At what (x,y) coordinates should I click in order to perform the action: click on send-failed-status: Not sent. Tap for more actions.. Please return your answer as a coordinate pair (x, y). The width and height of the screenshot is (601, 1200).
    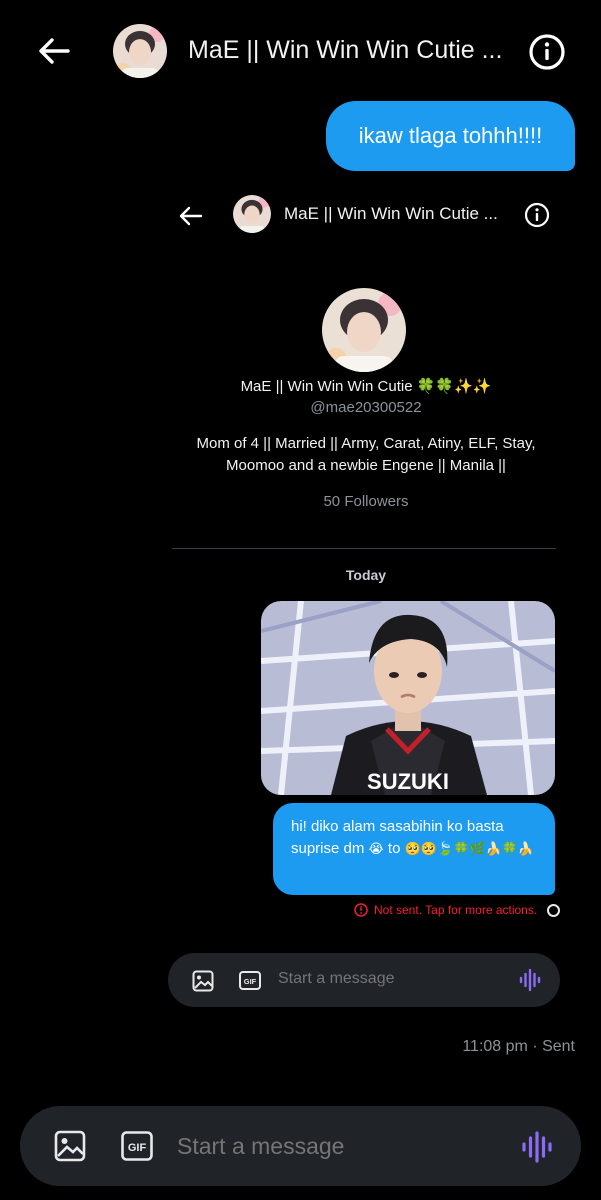
    Looking at the image, I should click on (459, 910).